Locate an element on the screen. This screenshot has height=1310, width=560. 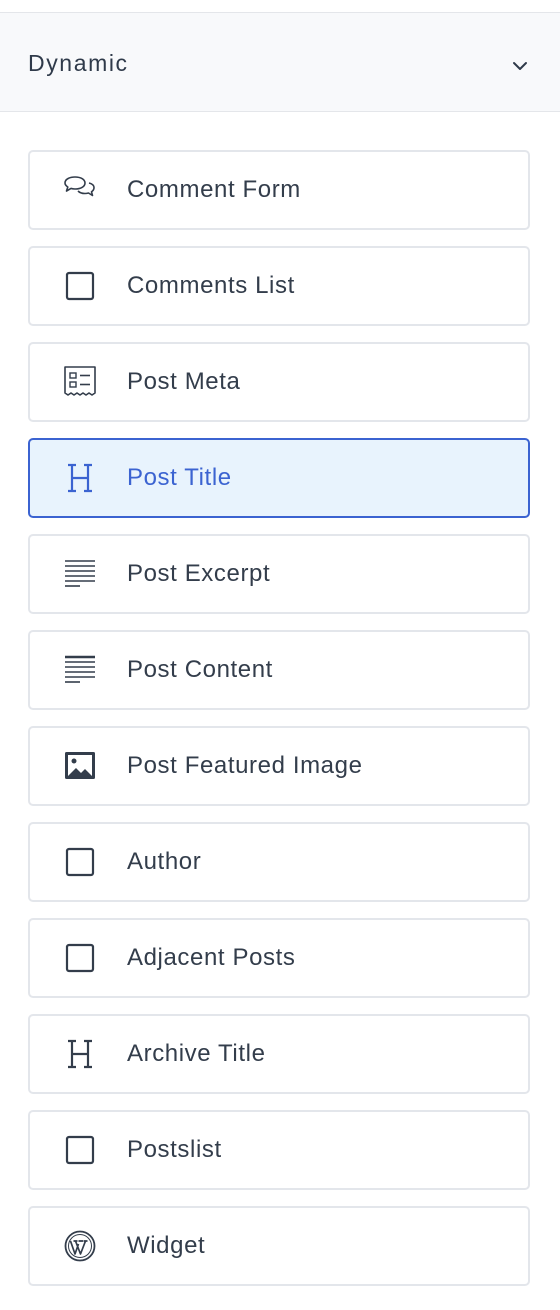
block-label: Post Title is located at coordinates (179, 477).